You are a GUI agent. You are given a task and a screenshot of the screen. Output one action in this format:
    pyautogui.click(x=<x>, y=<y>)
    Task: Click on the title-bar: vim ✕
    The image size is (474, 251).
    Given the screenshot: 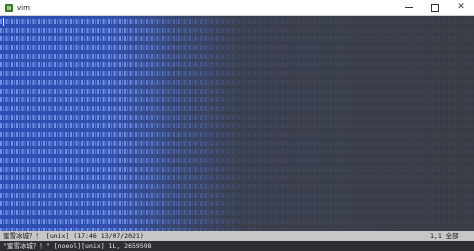 What is the action you would take?
    pyautogui.click(x=237, y=8)
    